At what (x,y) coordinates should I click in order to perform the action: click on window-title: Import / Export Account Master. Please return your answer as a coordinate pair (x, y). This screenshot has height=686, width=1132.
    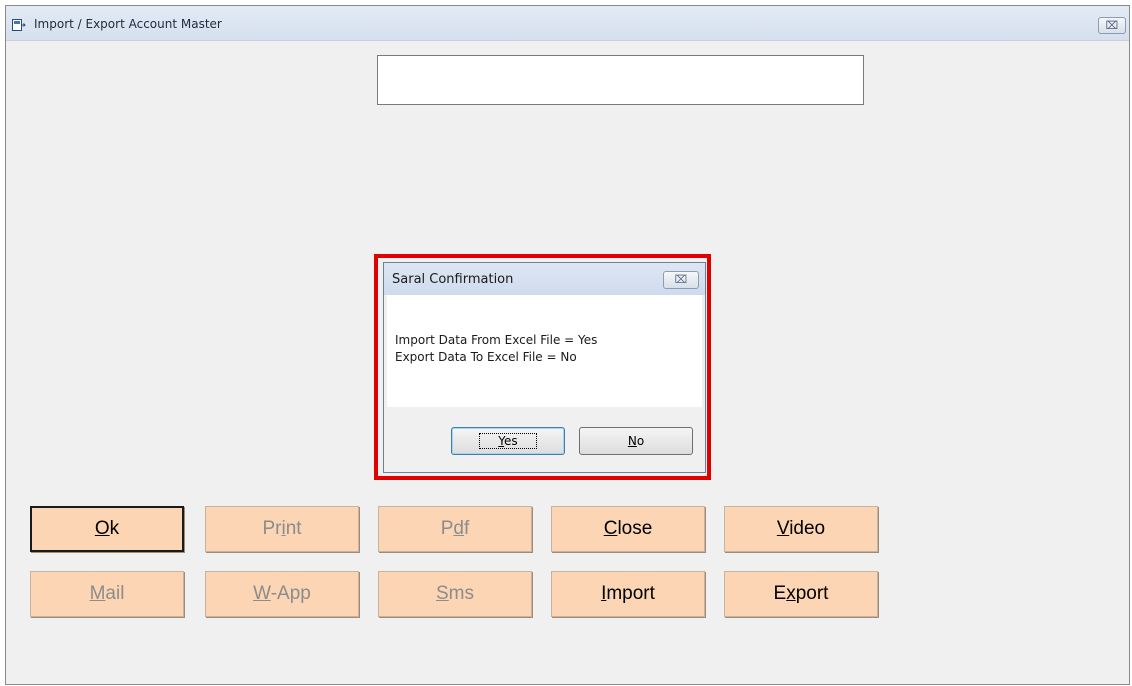
    Looking at the image, I should click on (128, 24).